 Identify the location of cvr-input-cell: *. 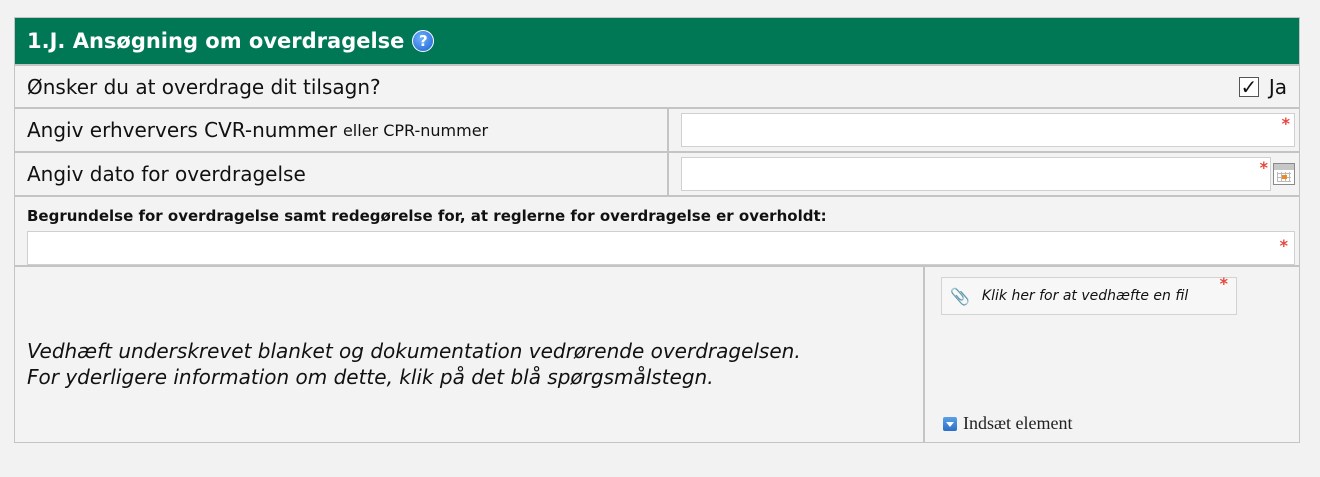
(984, 130).